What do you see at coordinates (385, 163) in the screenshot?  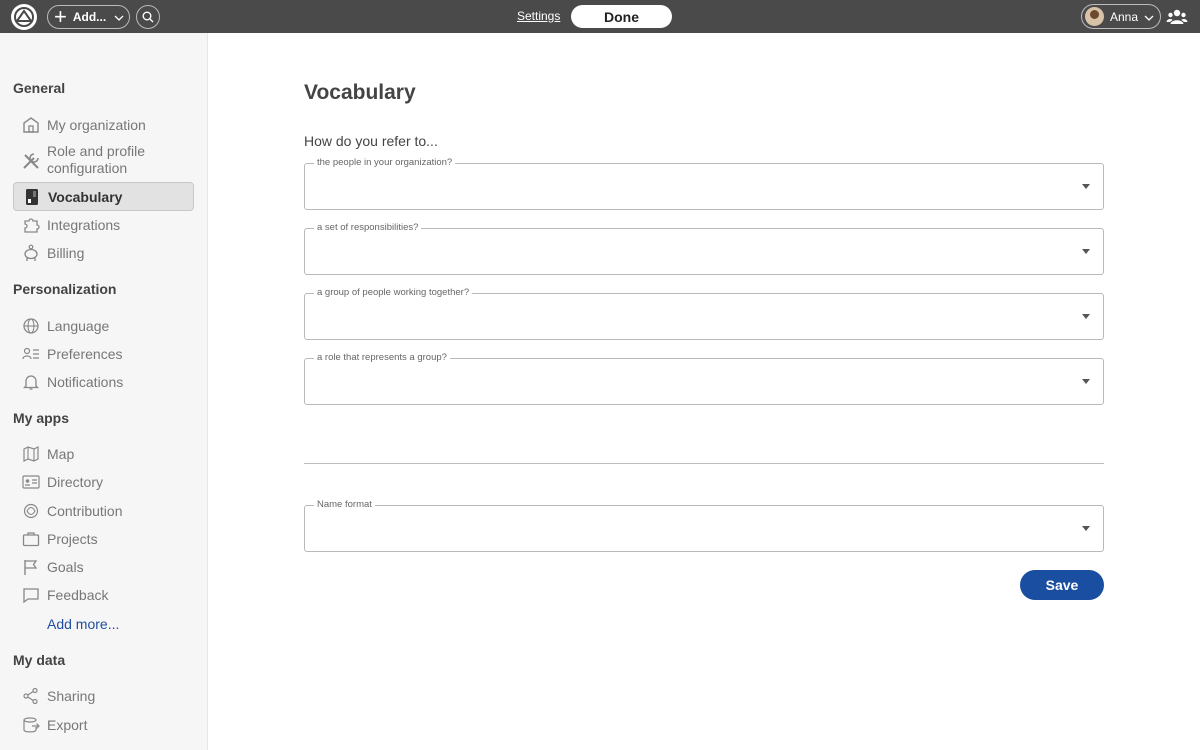 I see `field-label: the people in your organization?` at bounding box center [385, 163].